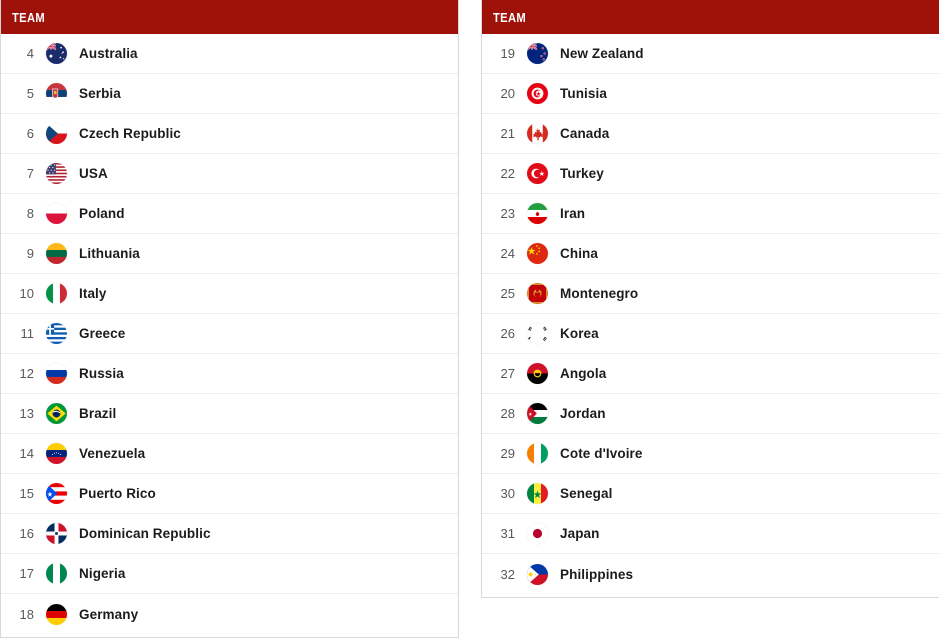 The width and height of the screenshot is (939, 639). I want to click on flag-japan-icon, so click(537, 533).